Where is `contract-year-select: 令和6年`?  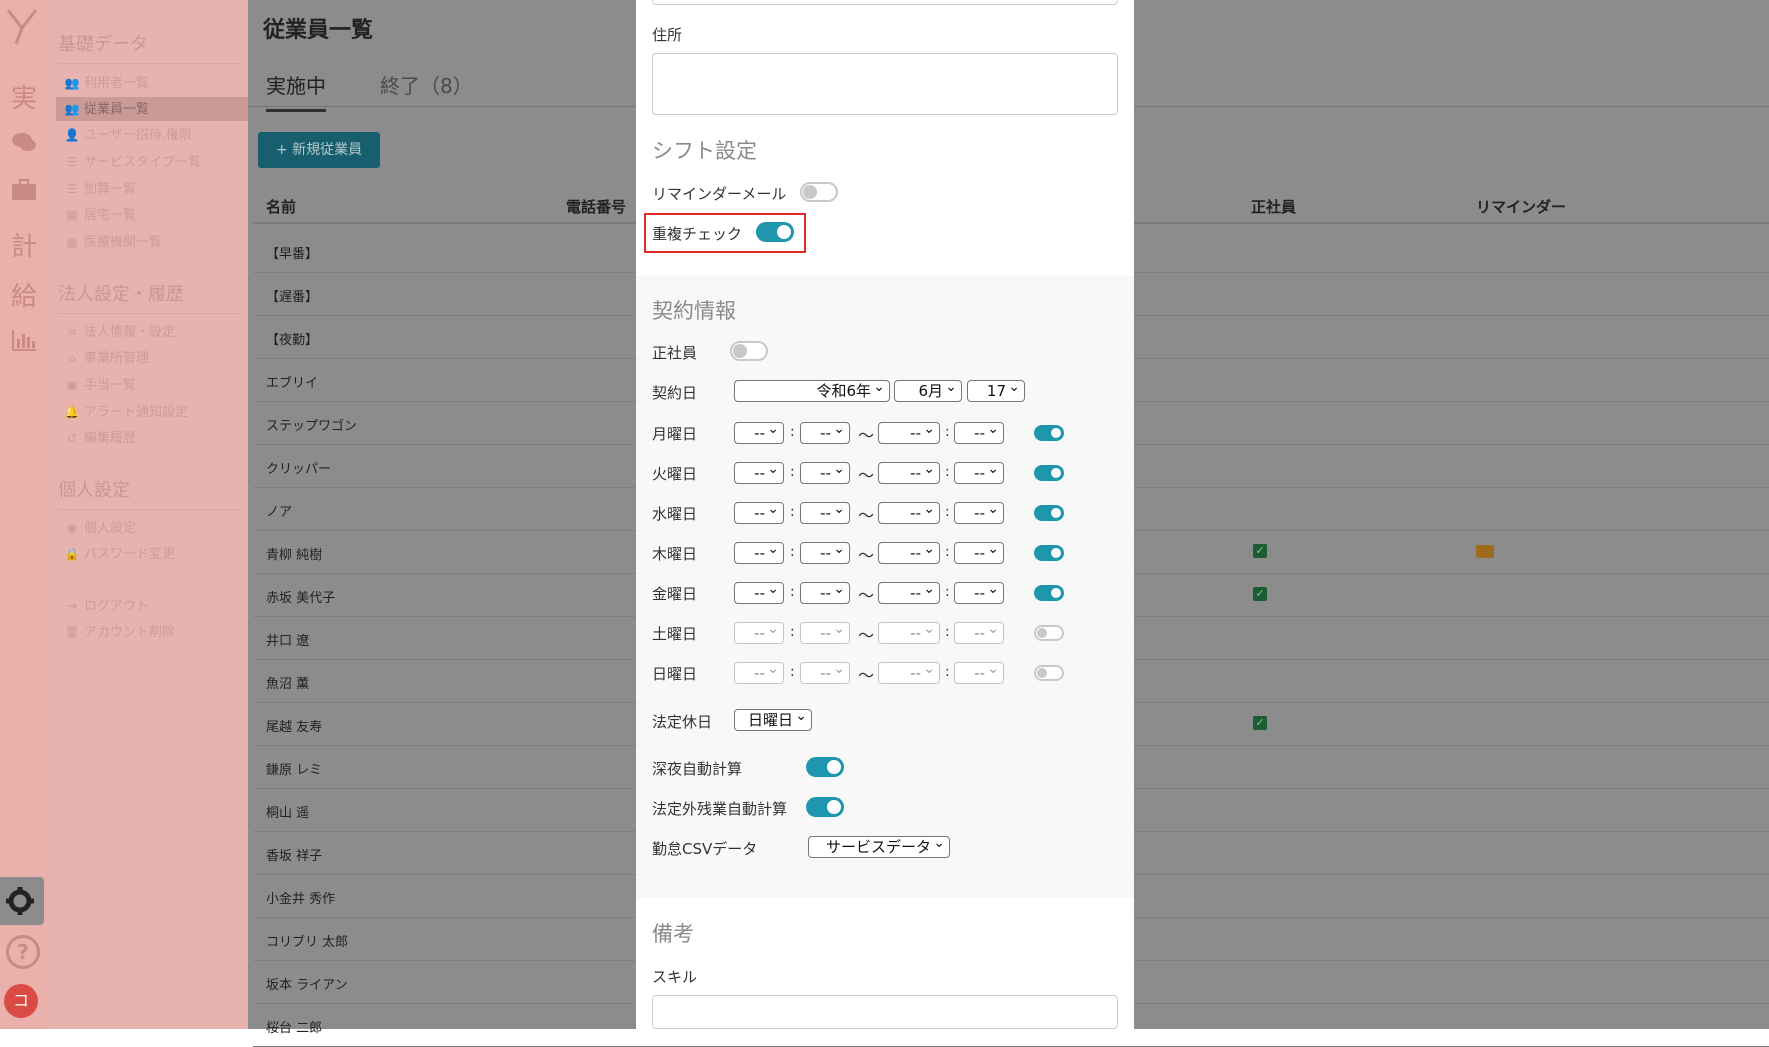
contract-year-select: 令和6年 is located at coordinates (812, 389).